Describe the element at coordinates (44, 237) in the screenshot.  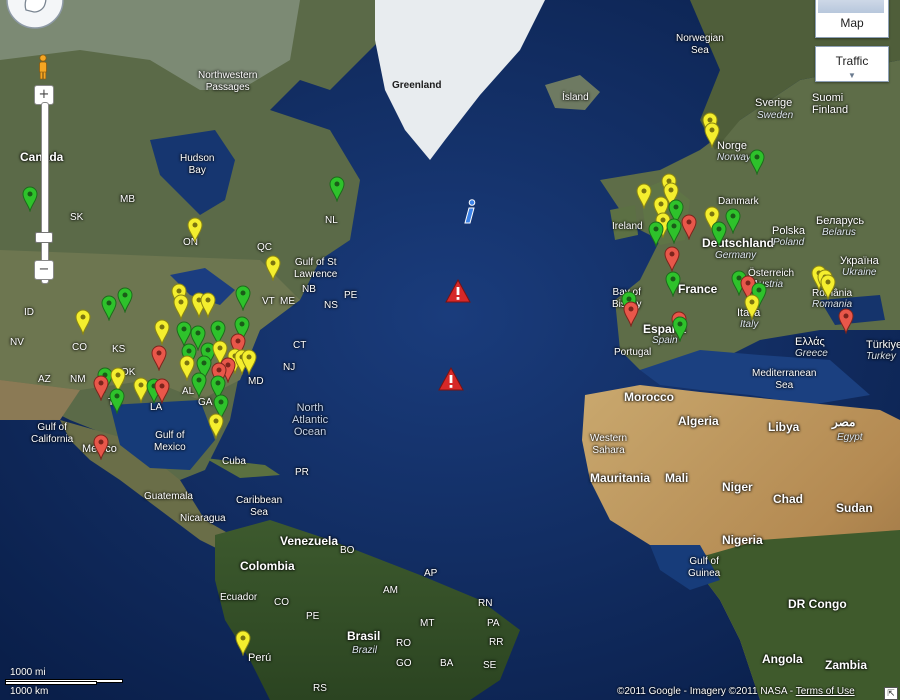
I see `zoom-slider-thumb` at that location.